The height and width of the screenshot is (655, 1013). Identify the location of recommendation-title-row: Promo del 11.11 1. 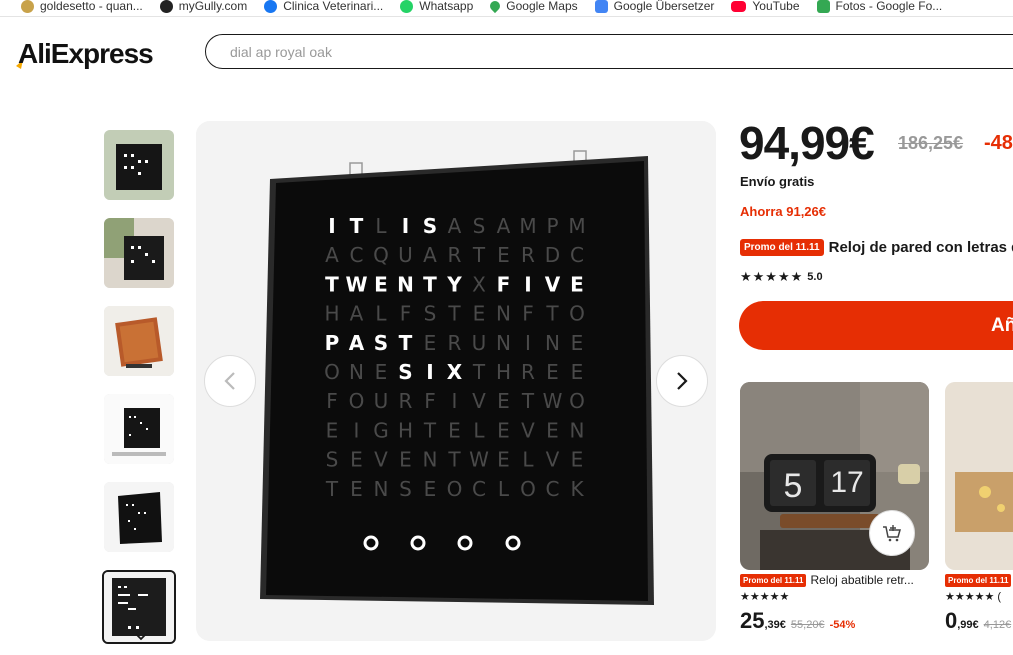
(979, 580).